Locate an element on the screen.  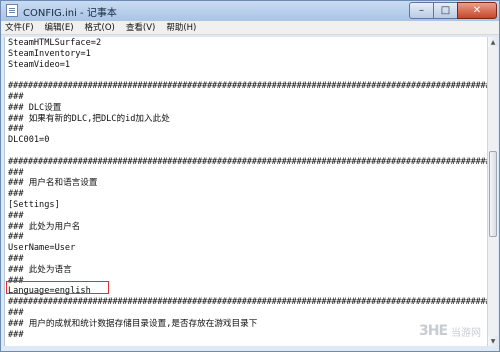
editor-line: DLC001=0 is located at coordinates (29, 140).